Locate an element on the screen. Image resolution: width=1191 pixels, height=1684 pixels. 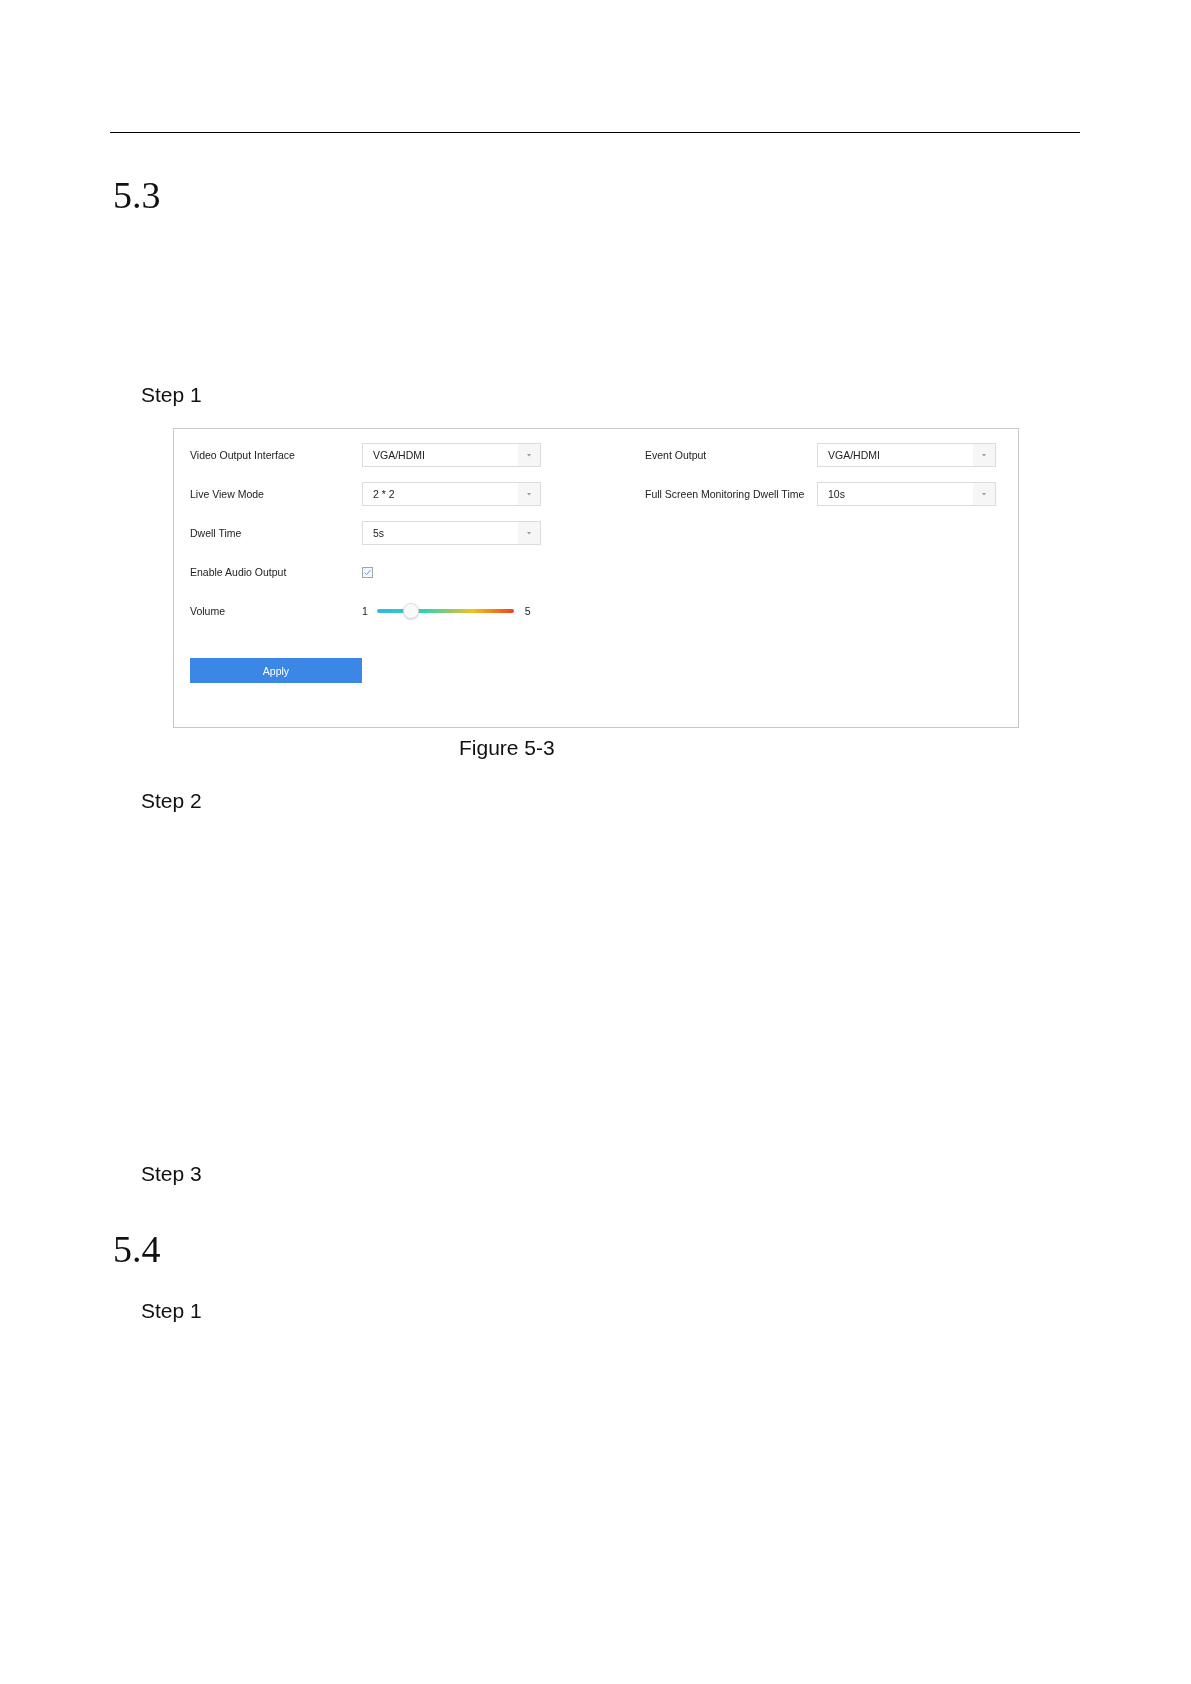
checkbox is located at coordinates (367, 572).